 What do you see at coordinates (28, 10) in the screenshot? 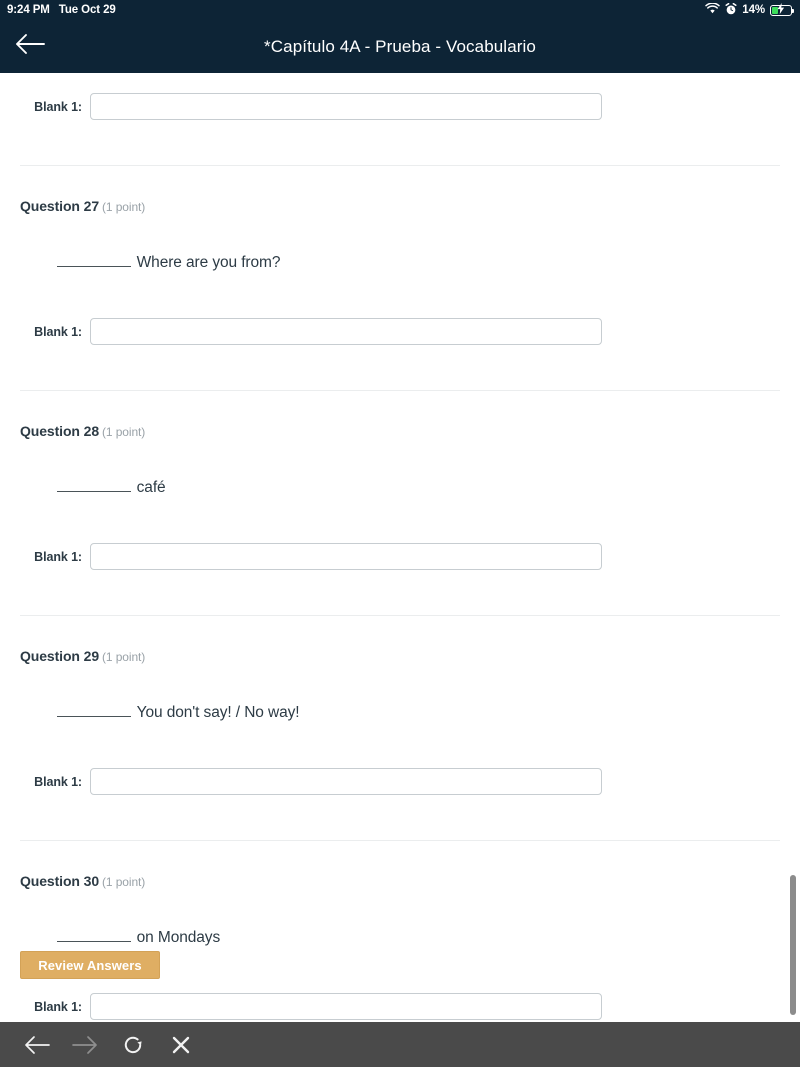
I see `status-time: 9:24 PM` at bounding box center [28, 10].